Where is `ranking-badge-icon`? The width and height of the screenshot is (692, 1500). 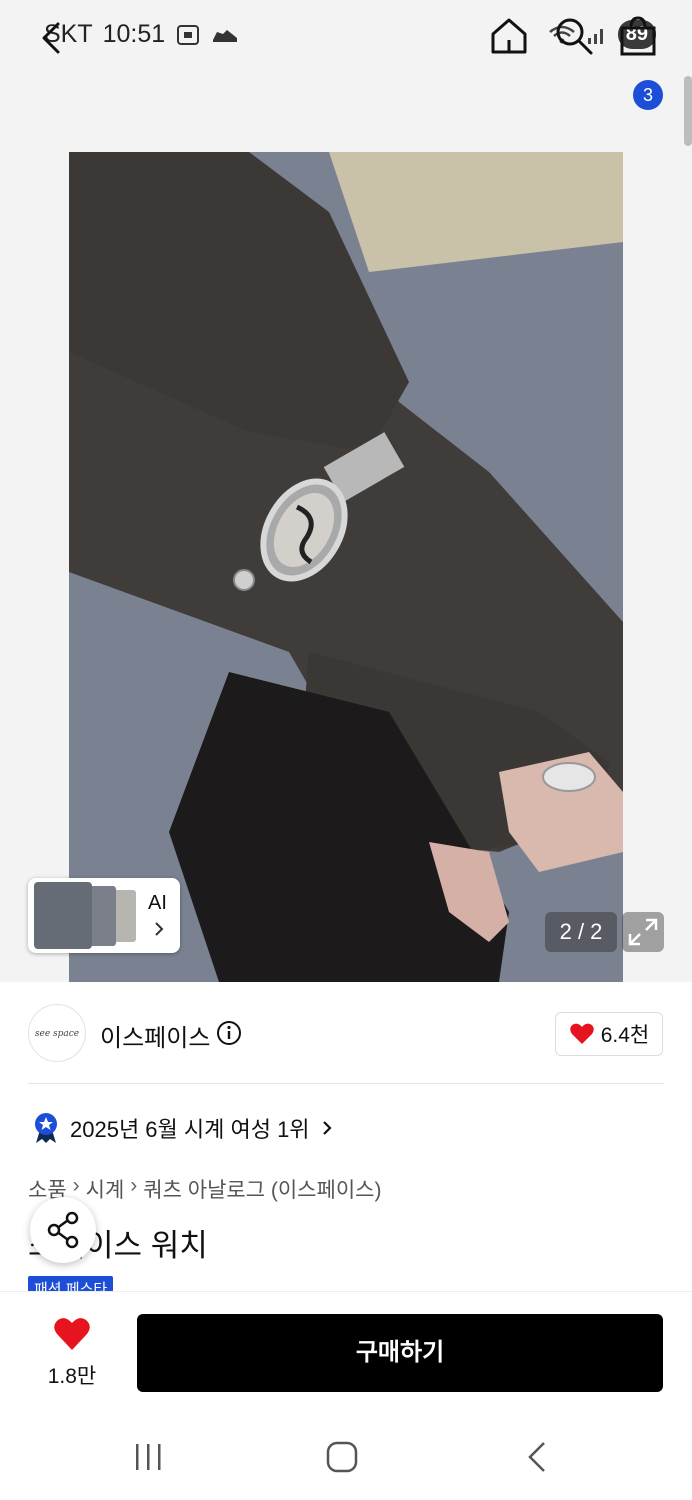
ranking-badge-icon is located at coordinates (46, 1128).